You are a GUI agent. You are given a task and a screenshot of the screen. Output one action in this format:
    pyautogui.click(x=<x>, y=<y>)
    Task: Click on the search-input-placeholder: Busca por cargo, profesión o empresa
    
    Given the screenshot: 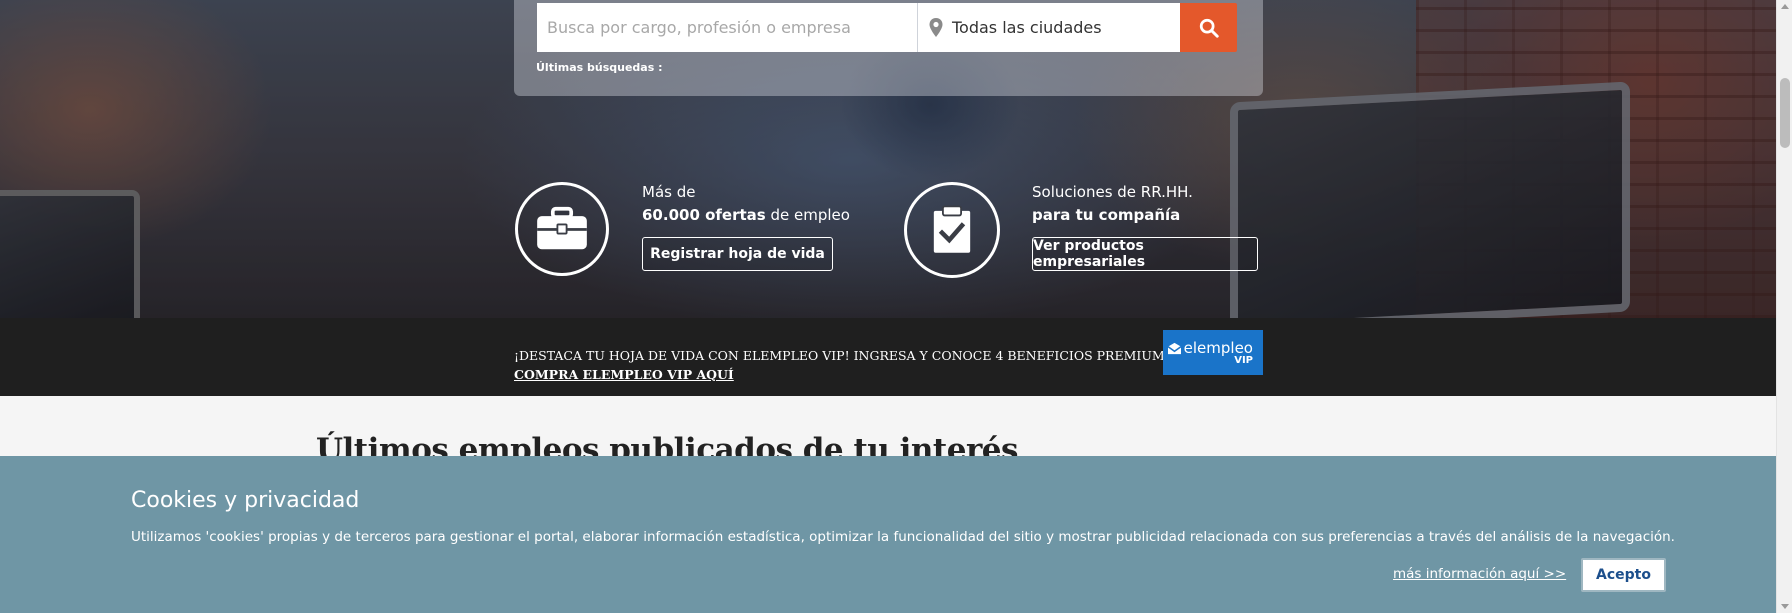 What is the action you would take?
    pyautogui.click(x=699, y=27)
    